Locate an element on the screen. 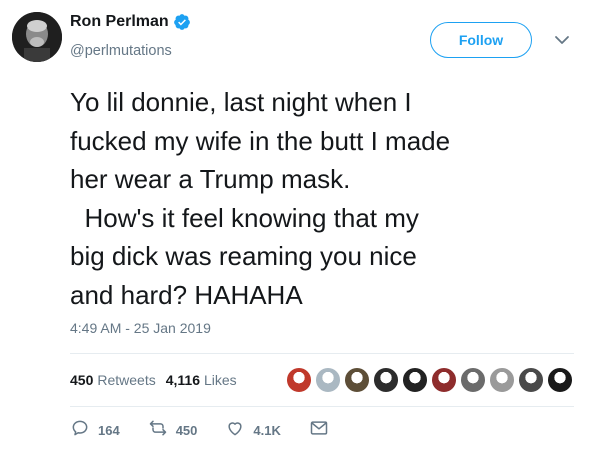 The height and width of the screenshot is (450, 594). direct-message-button is located at coordinates (319, 430).